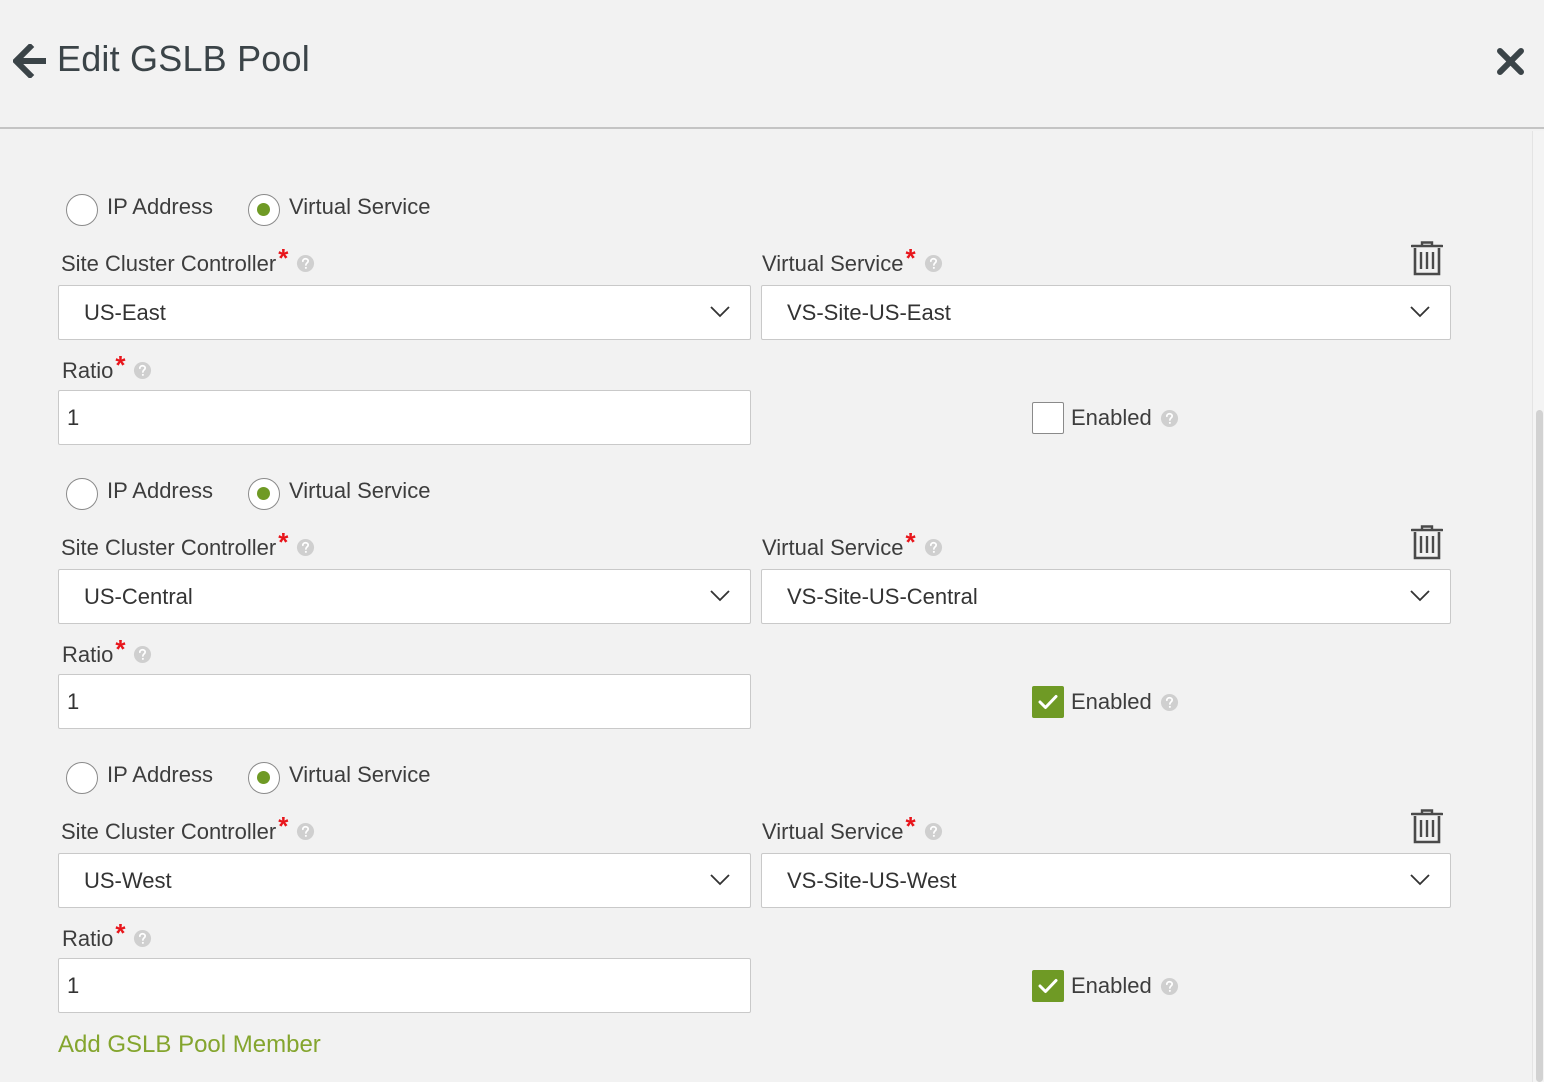  I want to click on page-title: Edit GSLB Pool, so click(183, 58).